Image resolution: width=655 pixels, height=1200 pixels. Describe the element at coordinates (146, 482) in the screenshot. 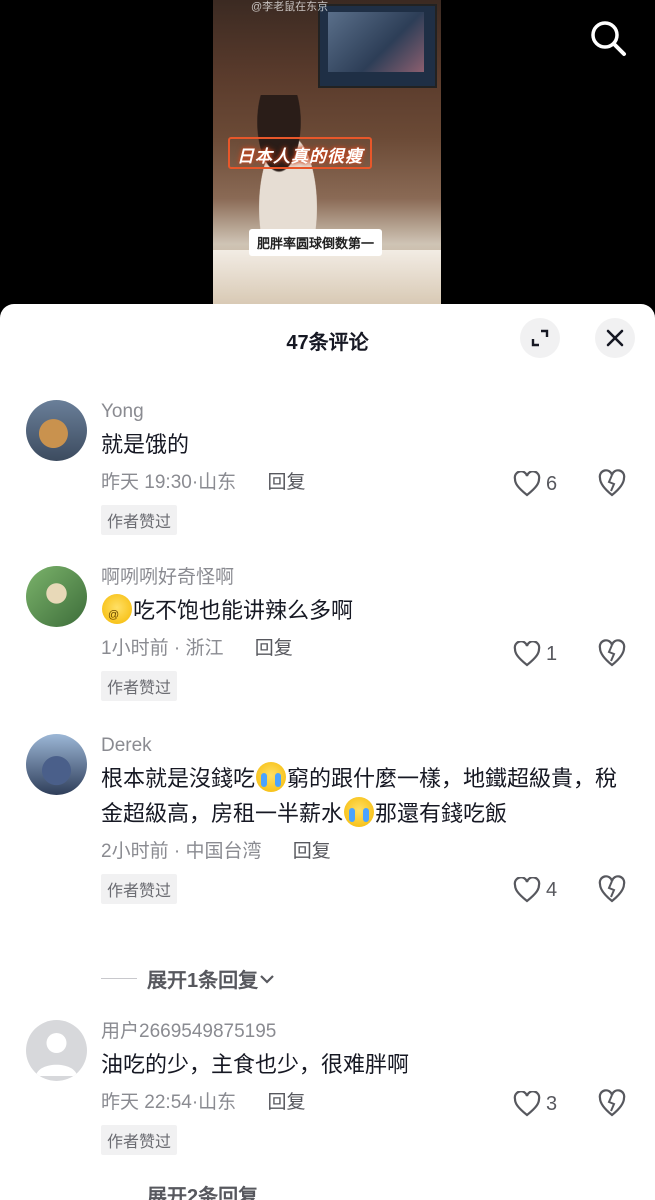

I see `comment-time: 昨天 19:30` at that location.